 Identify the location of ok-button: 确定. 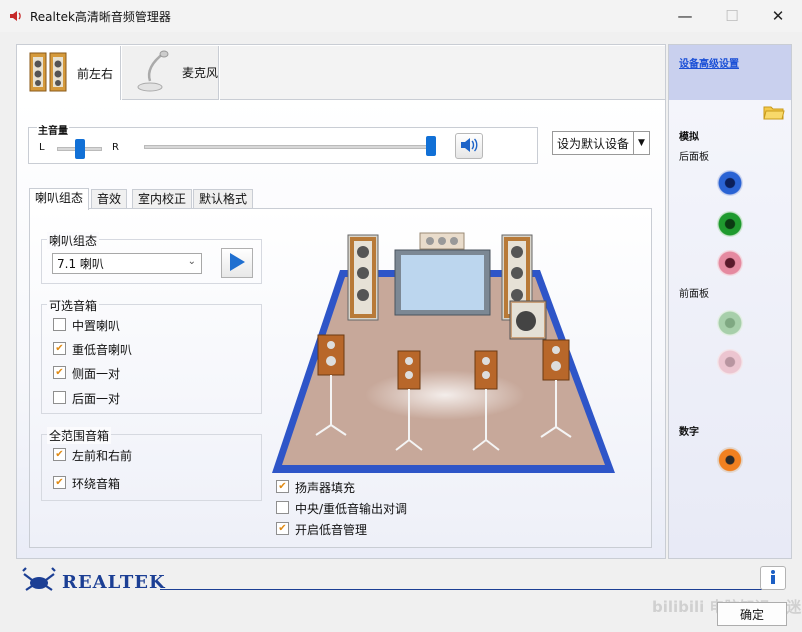
(752, 614).